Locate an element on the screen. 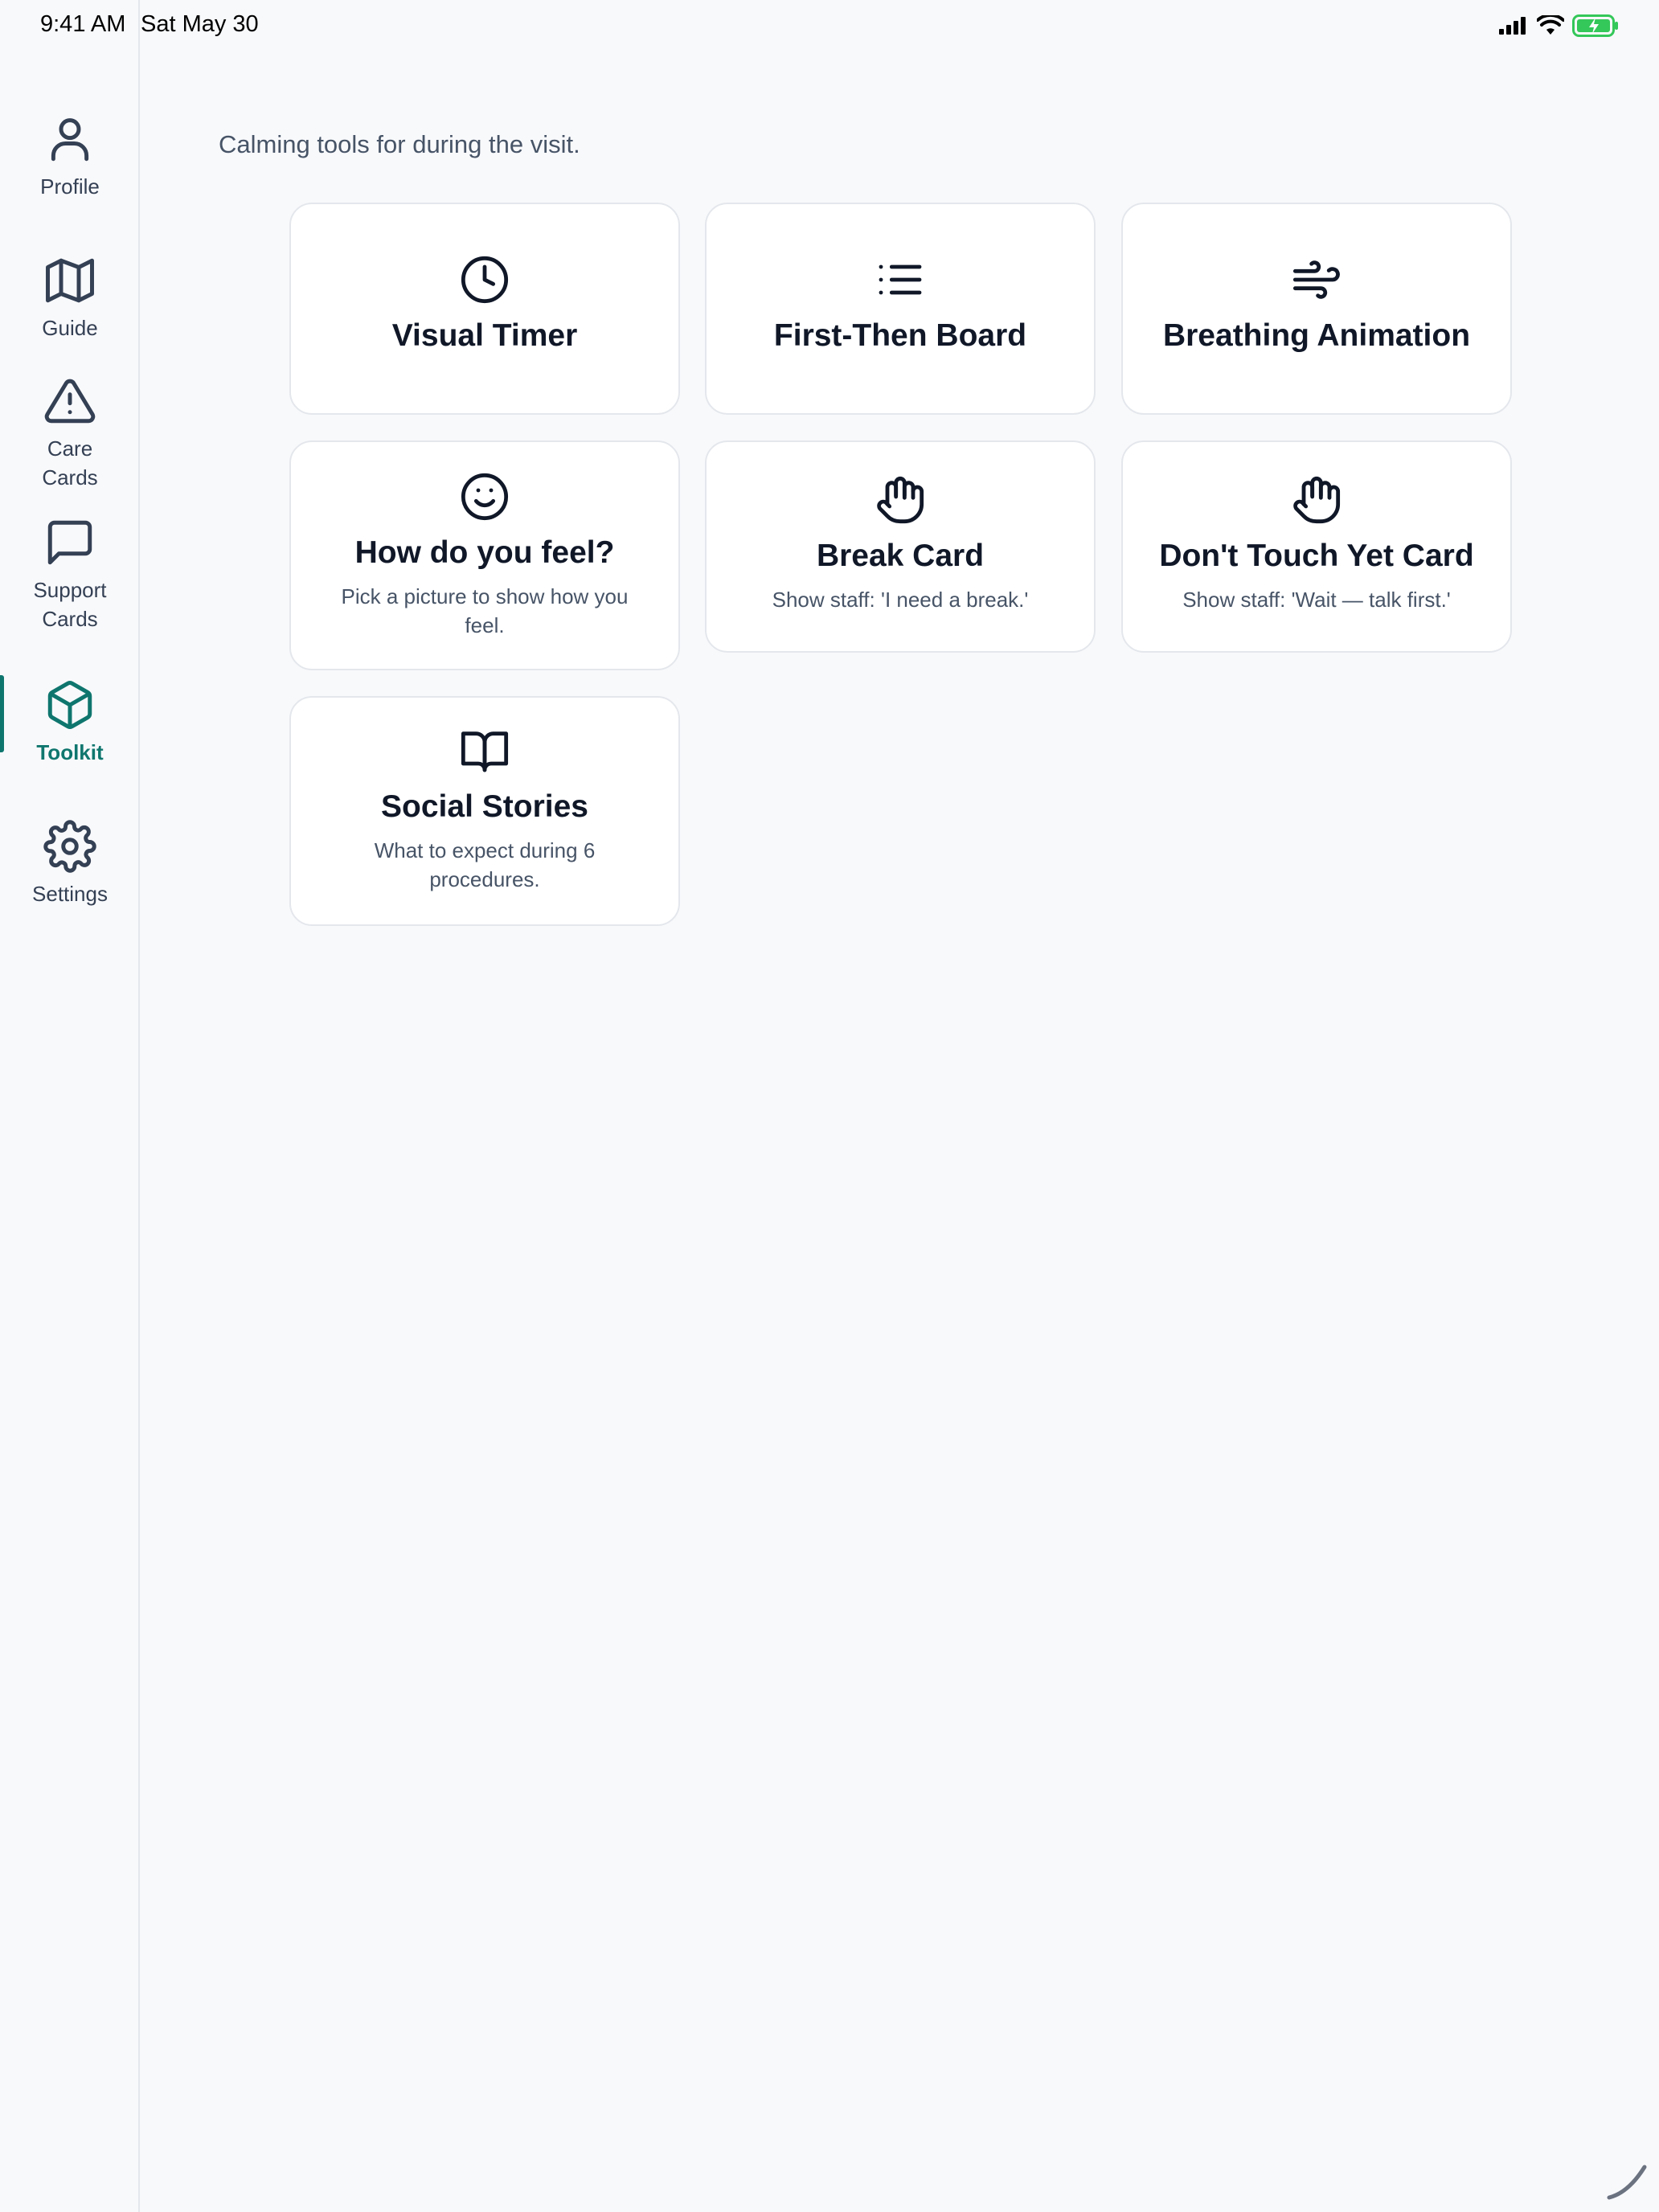 The height and width of the screenshot is (2212, 1659). card-title: Social Stories is located at coordinates (485, 806).